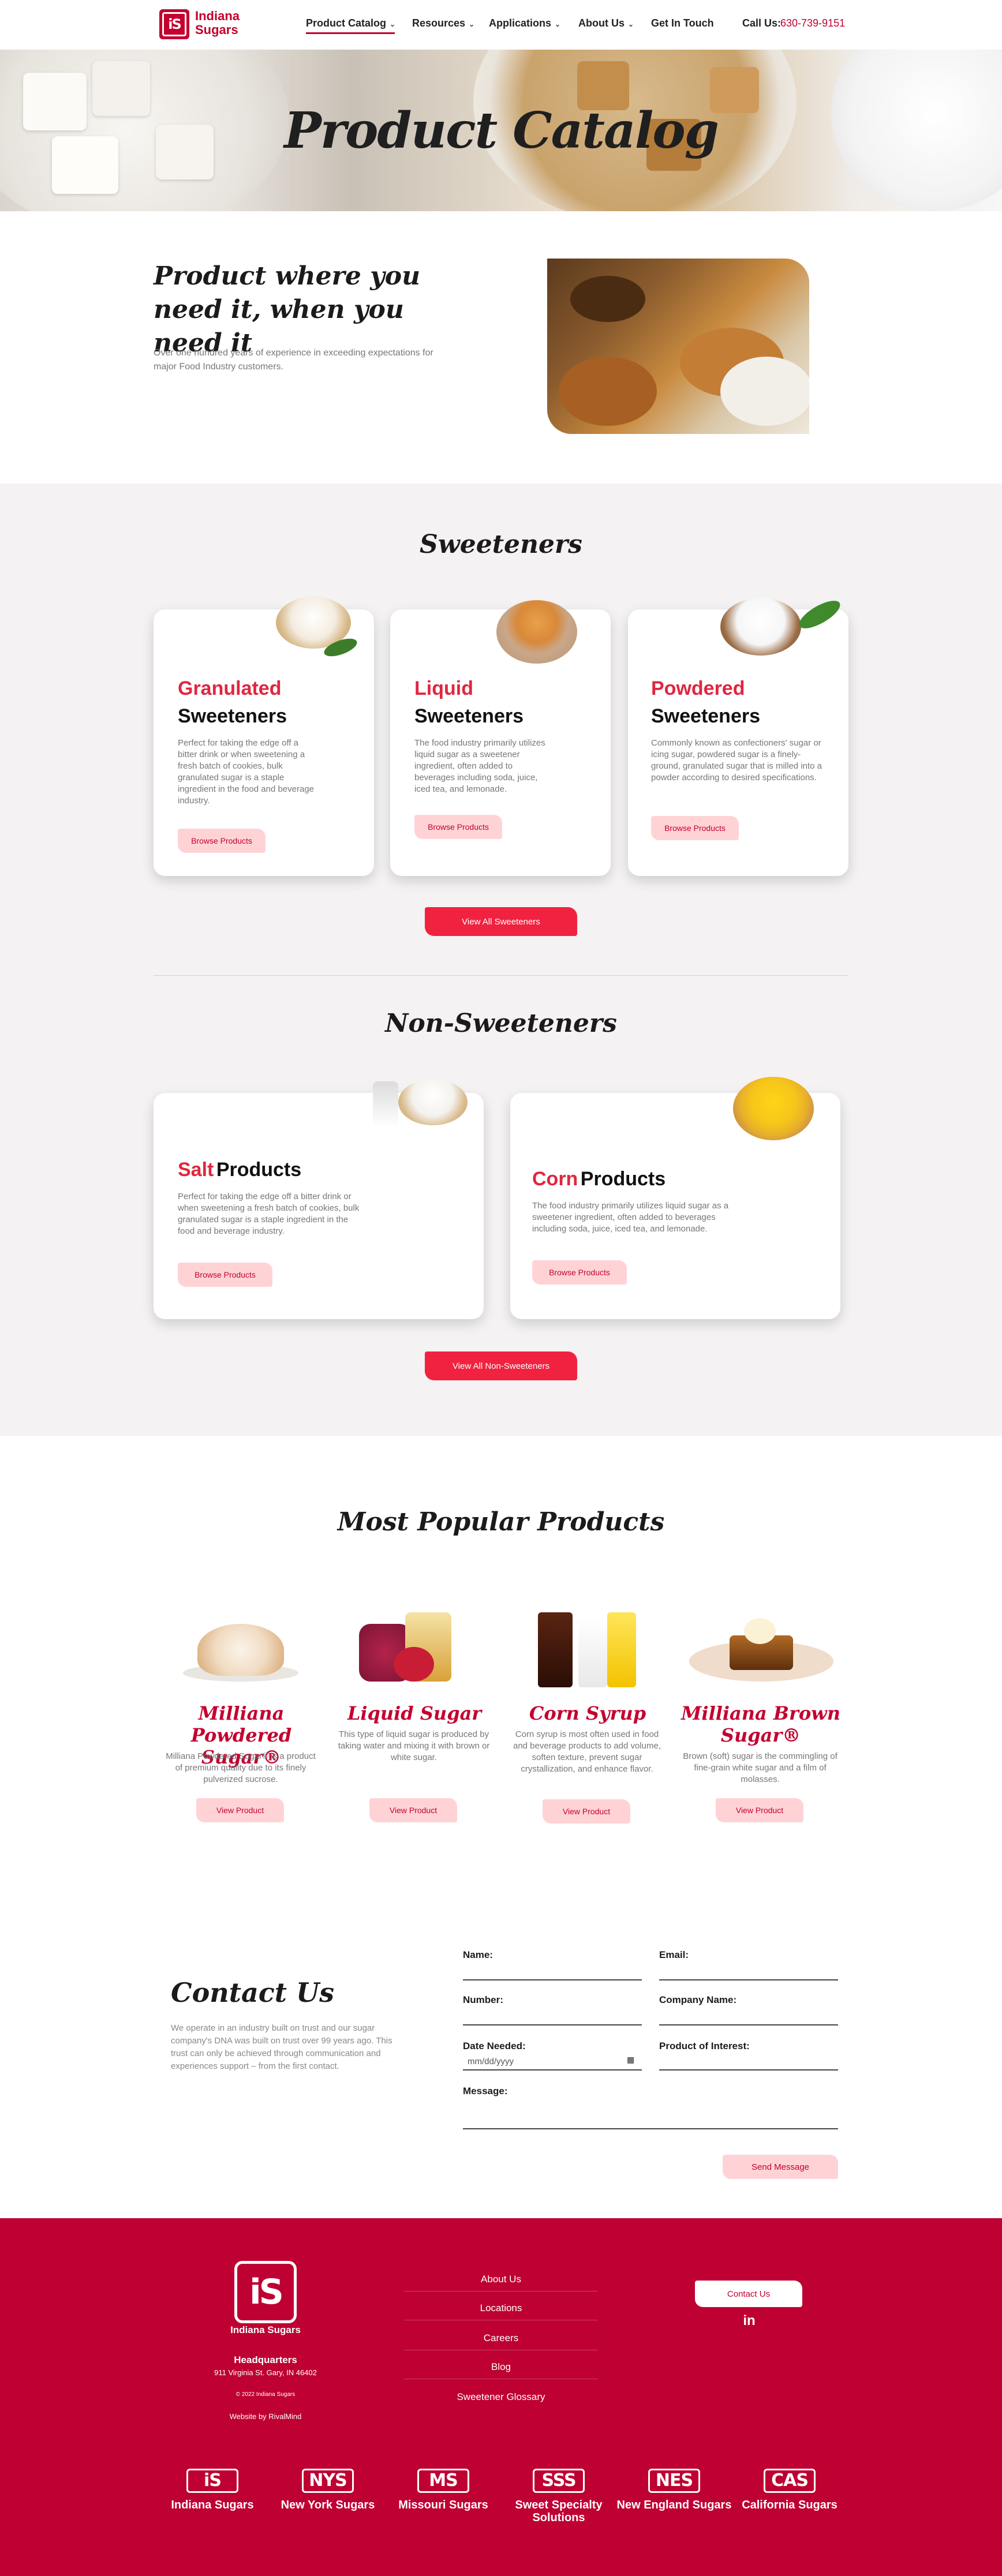 This screenshot has height=2576, width=1002. I want to click on phone-link: 630-739-9151, so click(813, 23).